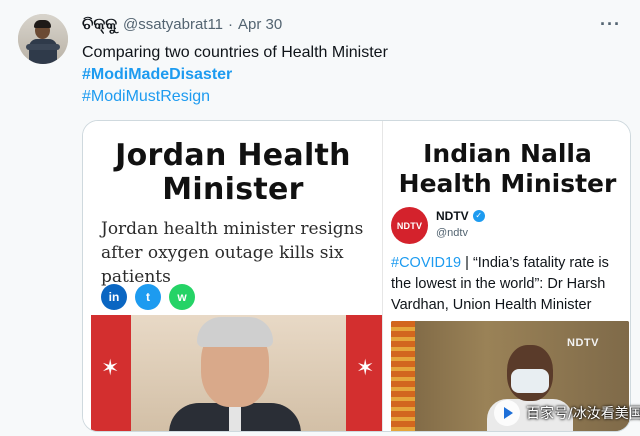  What do you see at coordinates (235, 417) in the screenshot?
I see `minister-shirt` at bounding box center [235, 417].